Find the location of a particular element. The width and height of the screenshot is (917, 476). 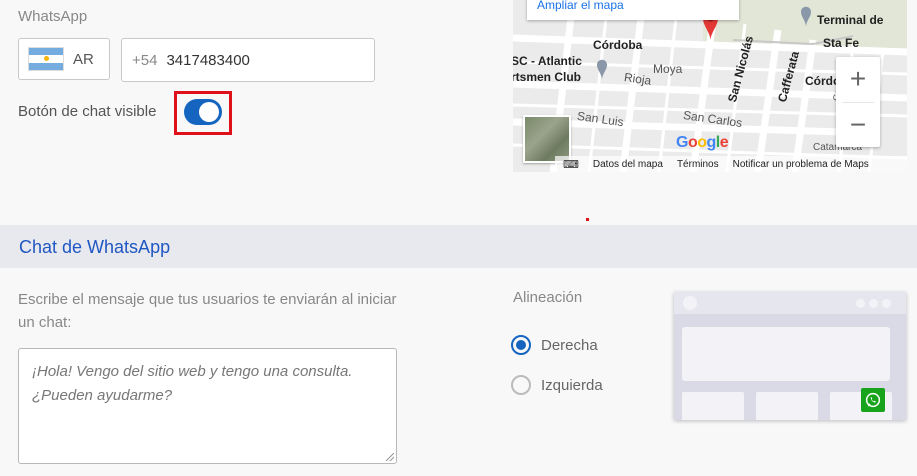

align-left-label: Izquierda is located at coordinates (572, 385).